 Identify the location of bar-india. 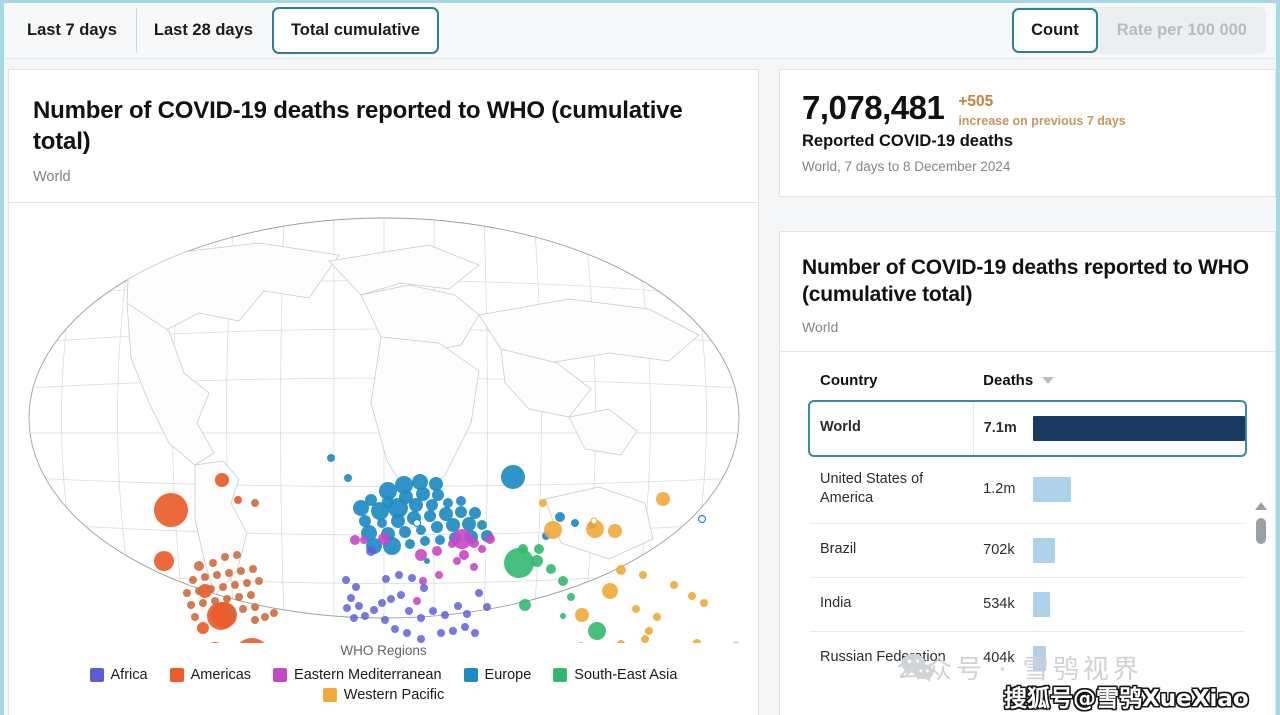
(1041, 604).